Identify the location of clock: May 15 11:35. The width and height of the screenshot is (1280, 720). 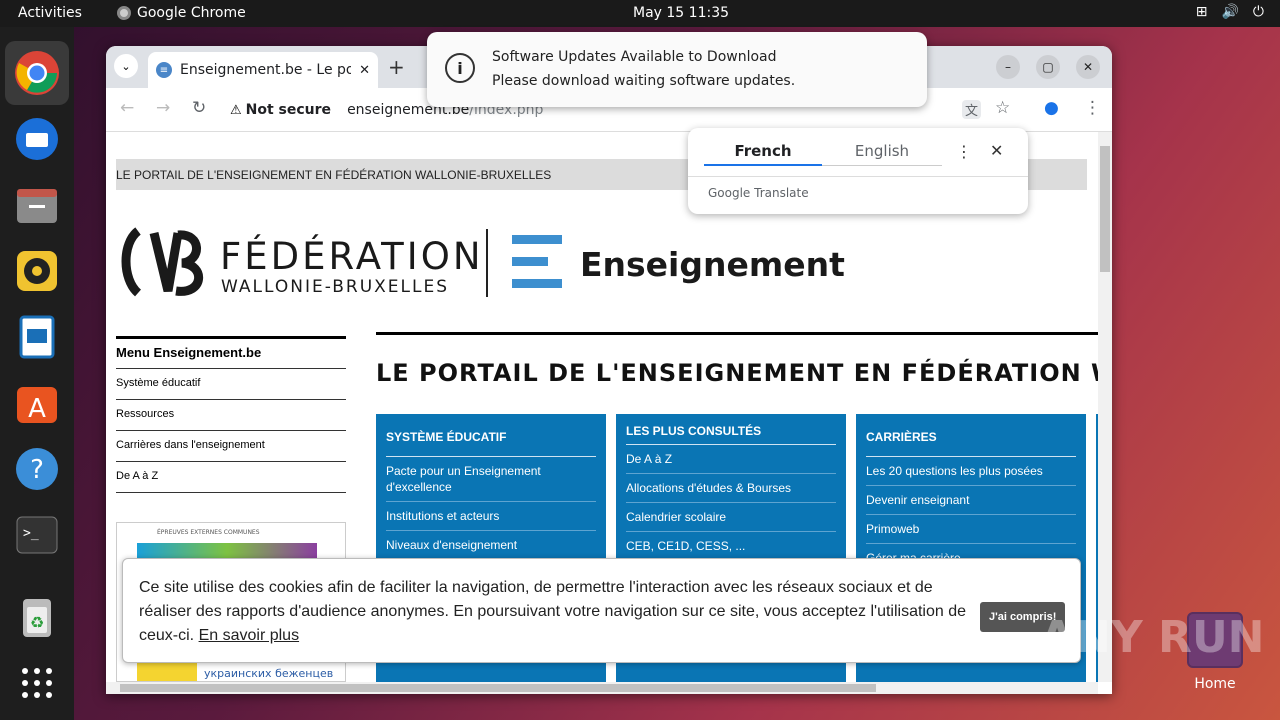
(681, 13).